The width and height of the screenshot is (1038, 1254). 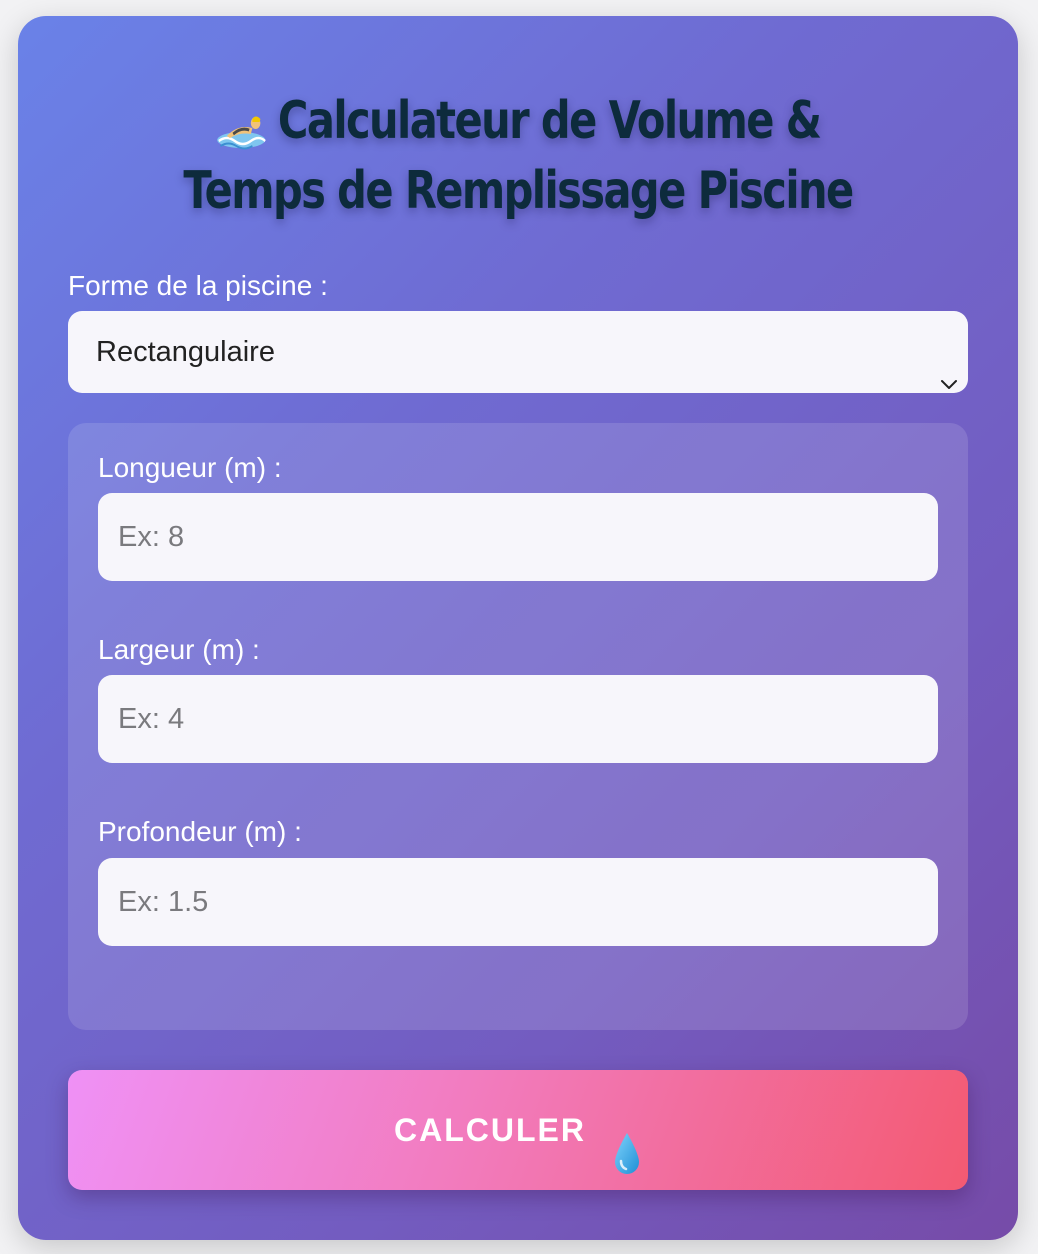 I want to click on chevron-down-icon, so click(x=949, y=365).